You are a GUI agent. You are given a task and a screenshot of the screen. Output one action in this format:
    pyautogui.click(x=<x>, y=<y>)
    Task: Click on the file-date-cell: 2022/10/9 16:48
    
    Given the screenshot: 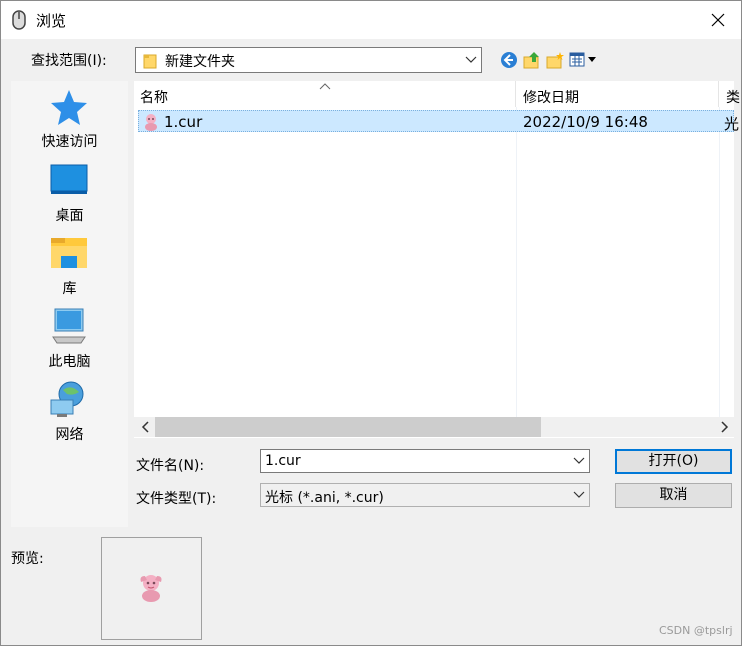 What is the action you would take?
    pyautogui.click(x=585, y=122)
    